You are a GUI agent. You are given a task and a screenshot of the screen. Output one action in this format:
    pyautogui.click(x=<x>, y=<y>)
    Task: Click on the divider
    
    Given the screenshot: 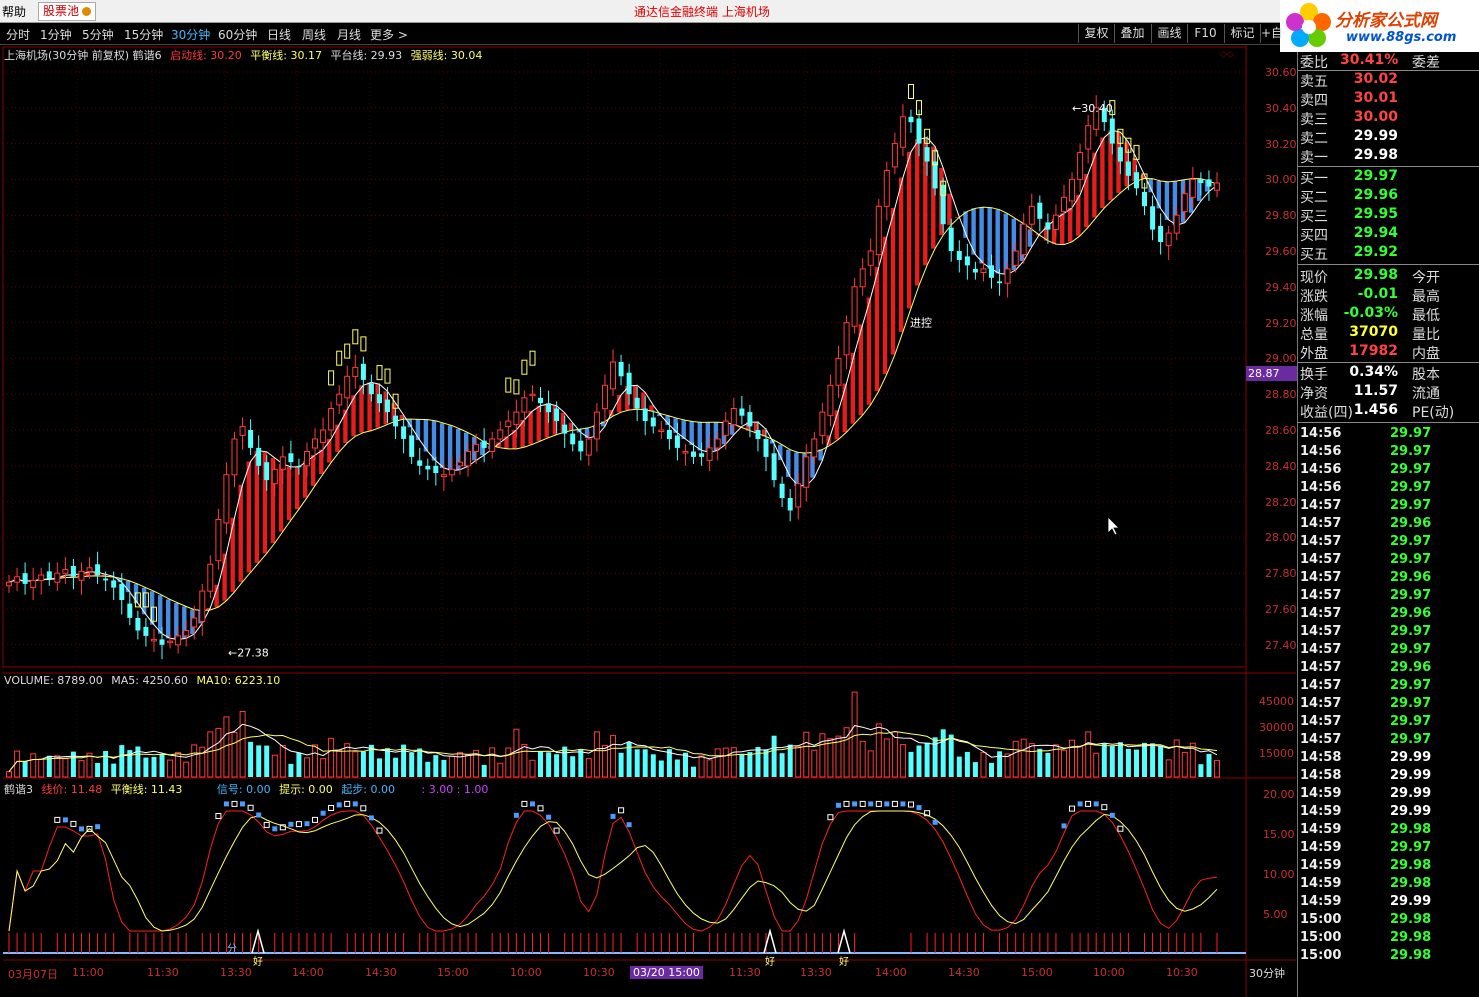 What is the action you would take?
    pyautogui.click(x=1388, y=166)
    